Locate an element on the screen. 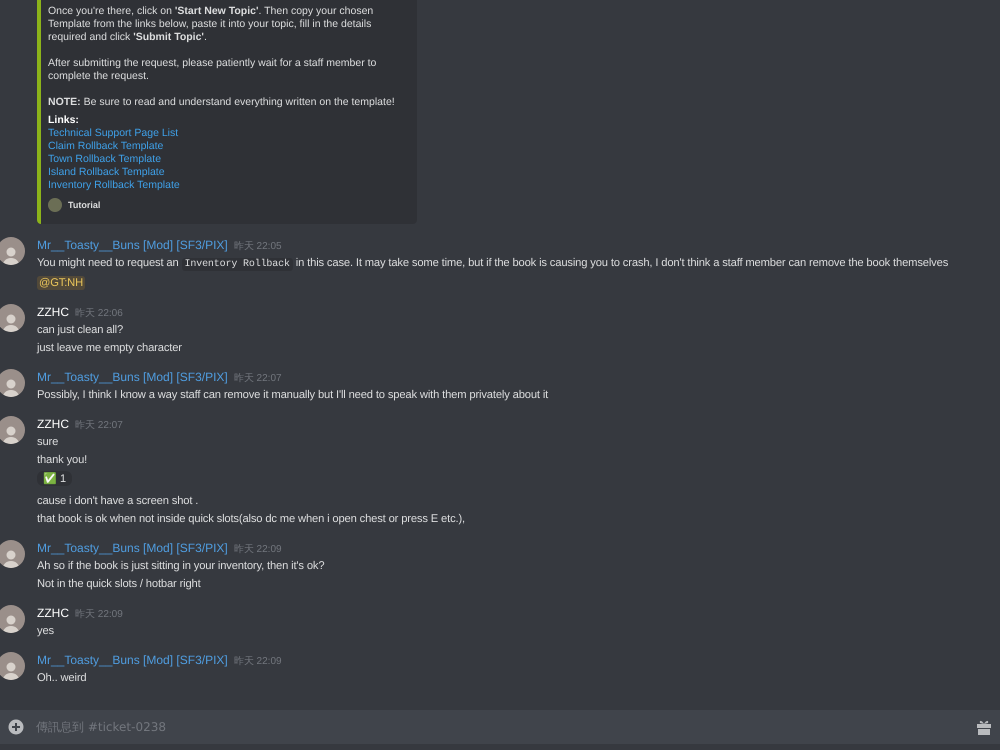  template-link: Town Rollback Template is located at coordinates (105, 159).